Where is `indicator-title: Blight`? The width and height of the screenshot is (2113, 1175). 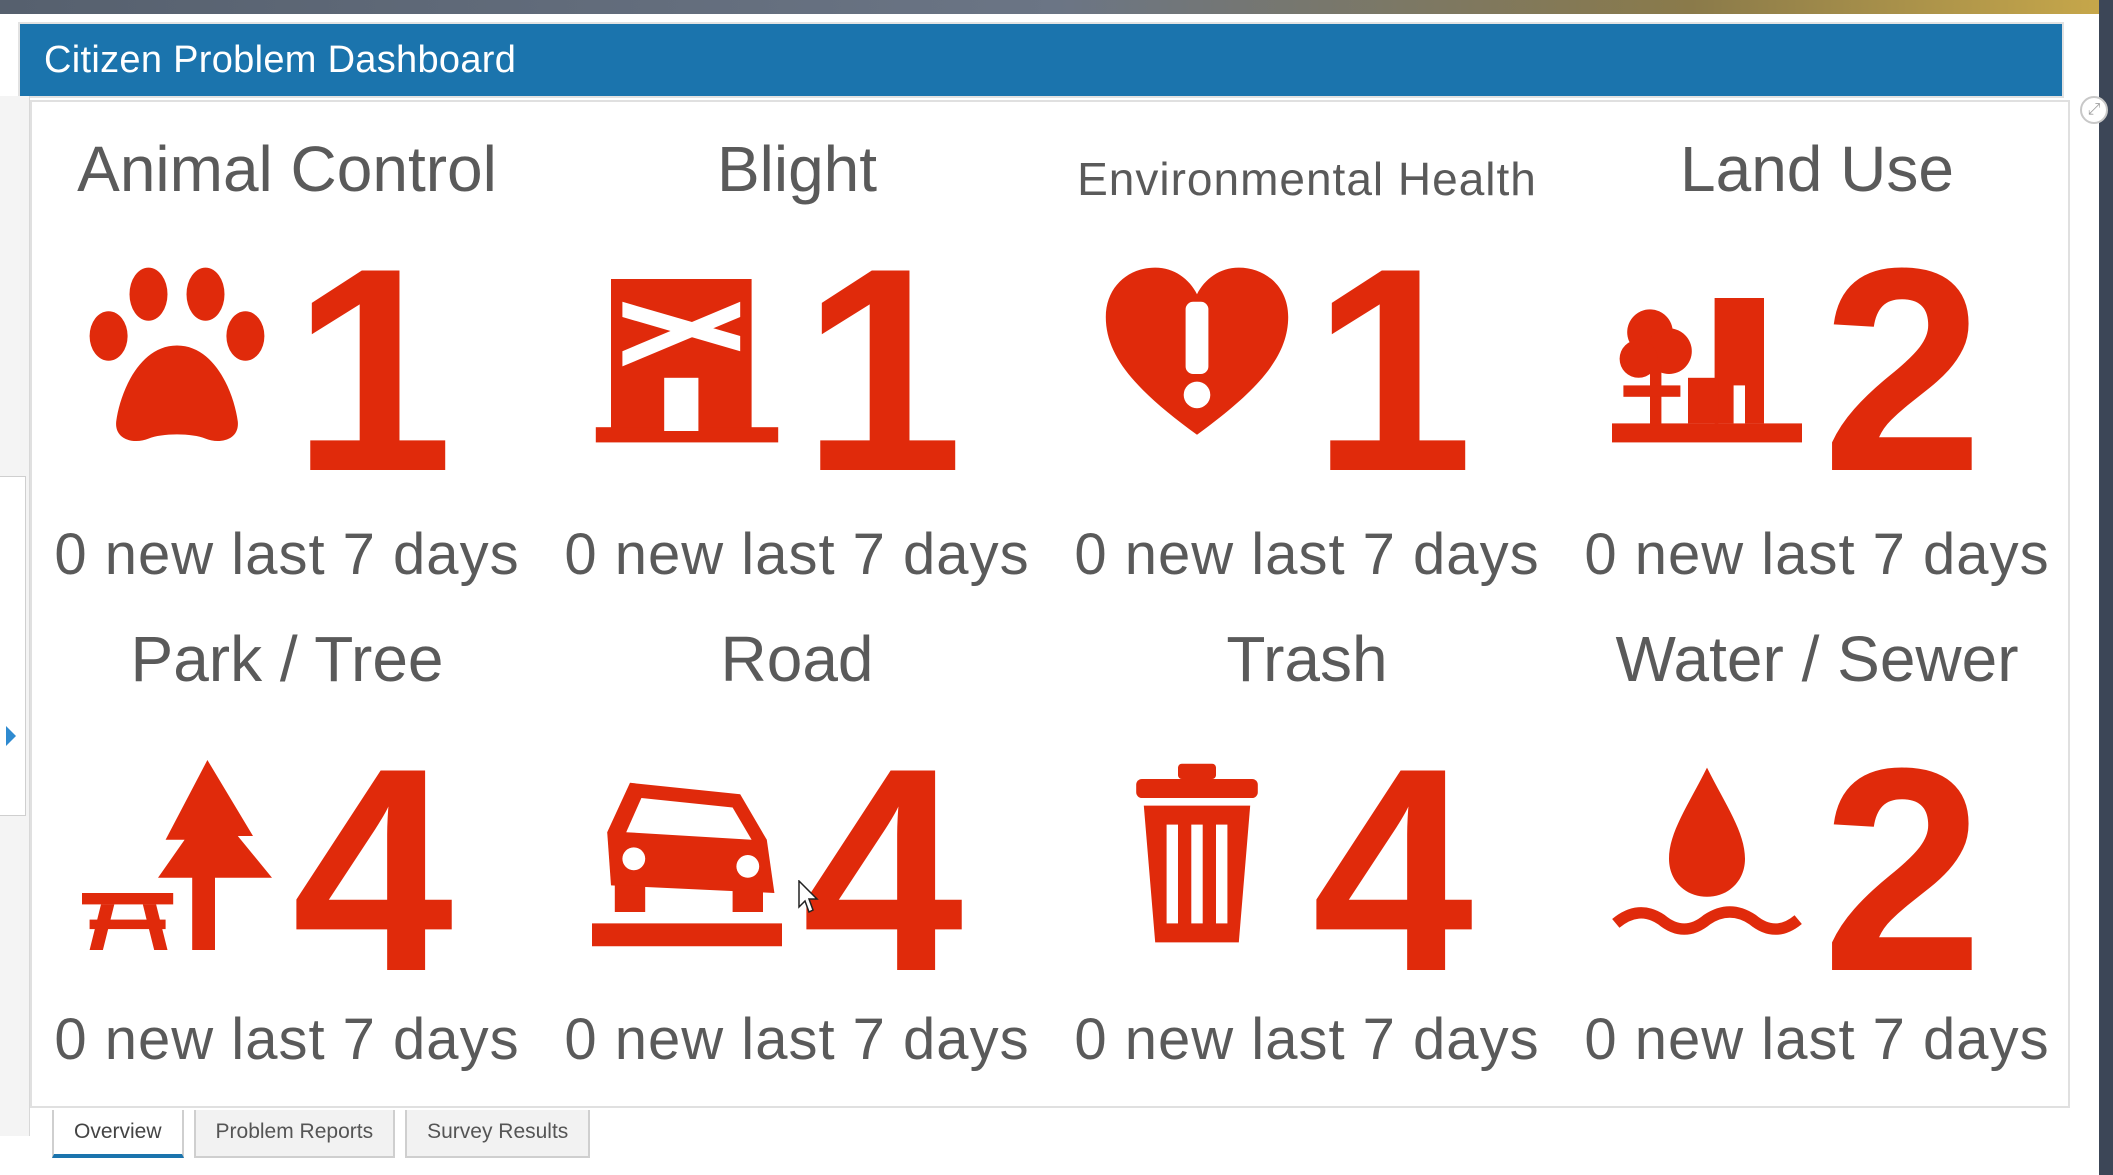
indicator-title: Blight is located at coordinates (797, 169).